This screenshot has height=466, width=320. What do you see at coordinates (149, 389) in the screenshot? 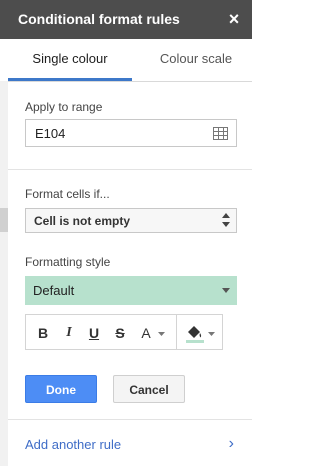
I see `cancel-button: Cancel` at bounding box center [149, 389].